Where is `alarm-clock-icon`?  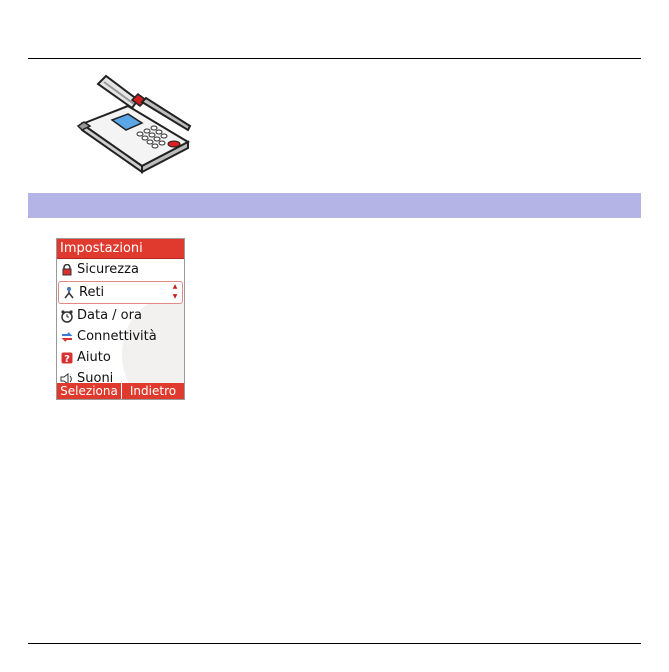 alarm-clock-icon is located at coordinates (67, 316).